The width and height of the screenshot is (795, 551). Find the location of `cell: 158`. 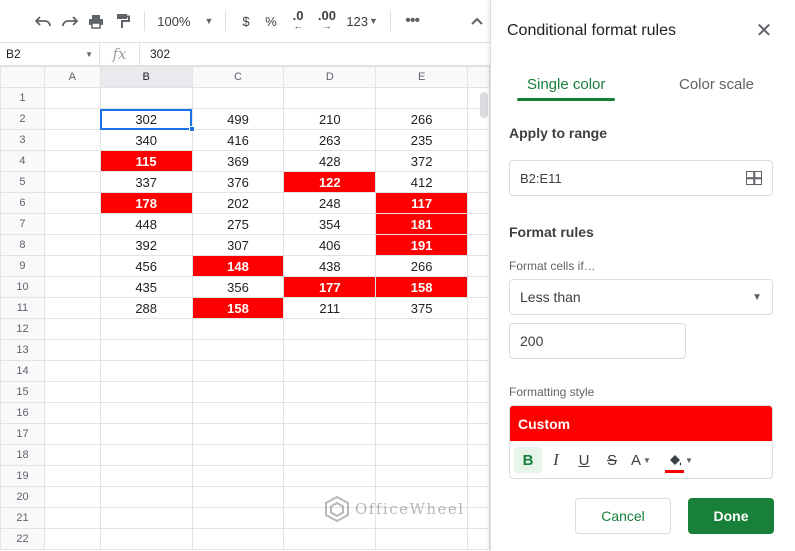

cell: 158 is located at coordinates (238, 308).